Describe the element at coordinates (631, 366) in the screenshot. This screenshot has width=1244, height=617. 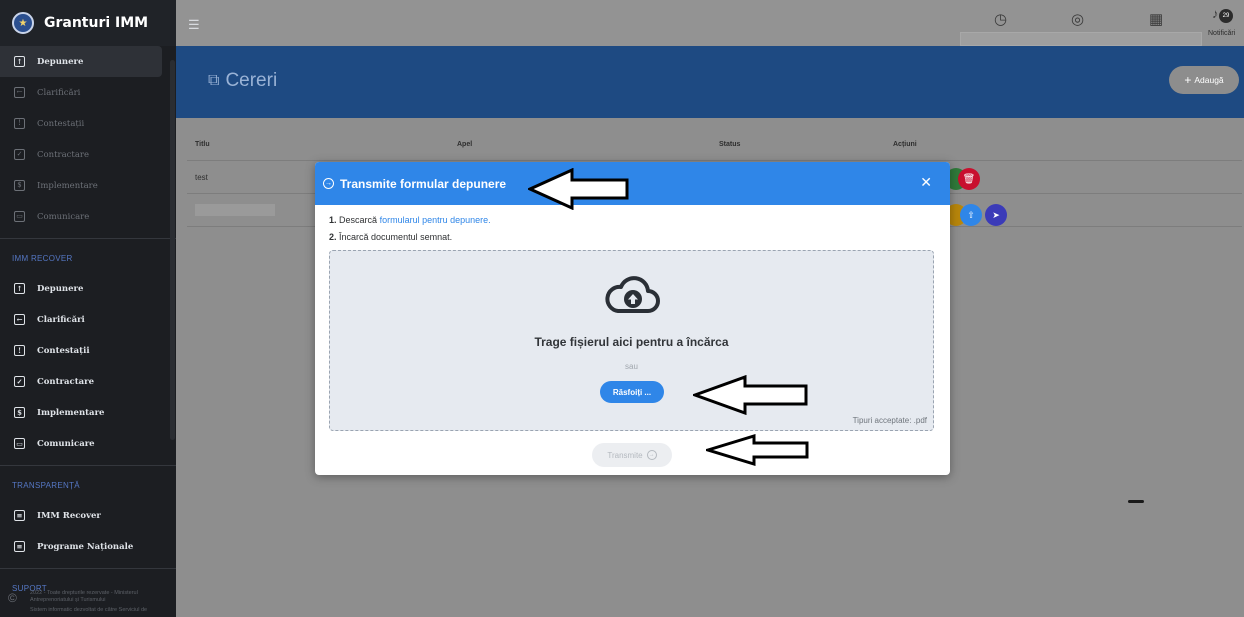
I see `dropzone-or: sau` at that location.